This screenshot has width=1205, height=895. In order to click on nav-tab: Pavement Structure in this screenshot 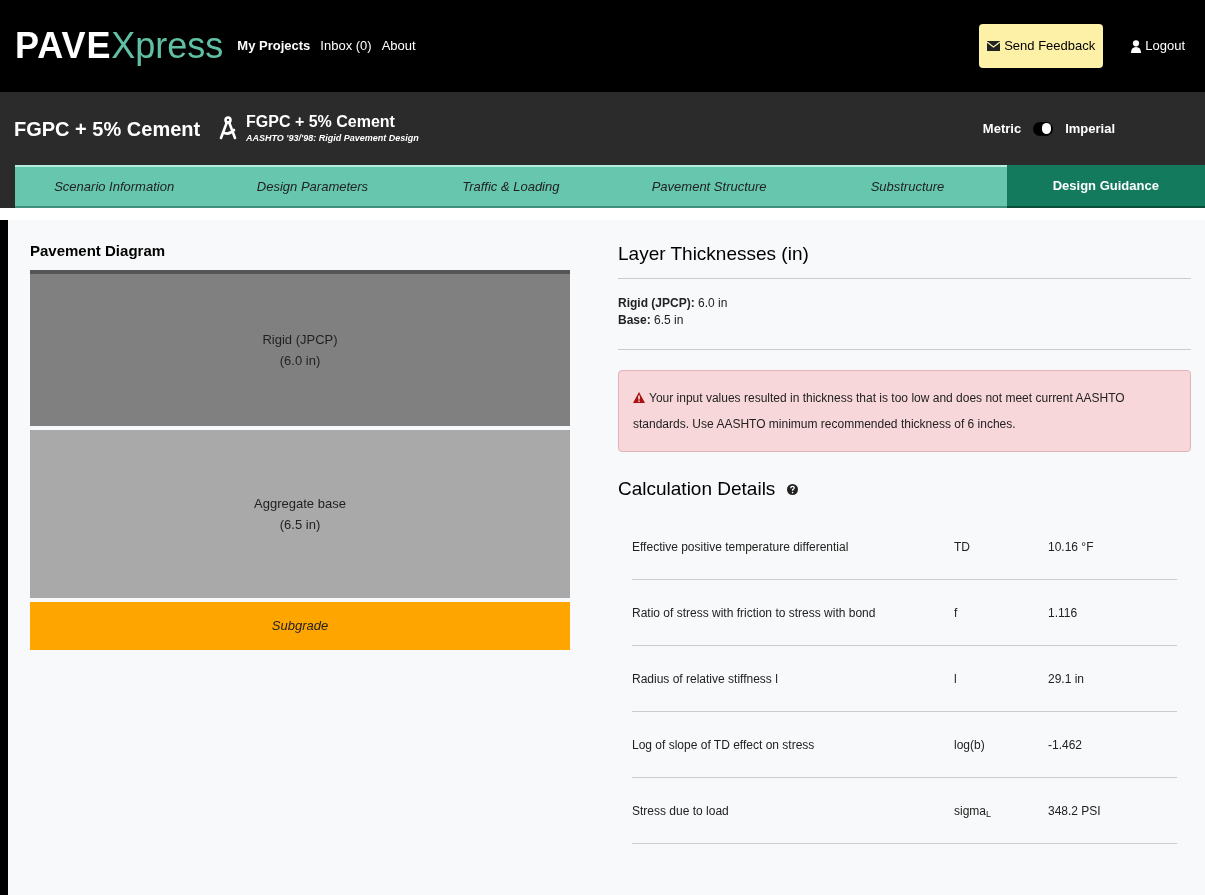, I will do `click(709, 186)`.